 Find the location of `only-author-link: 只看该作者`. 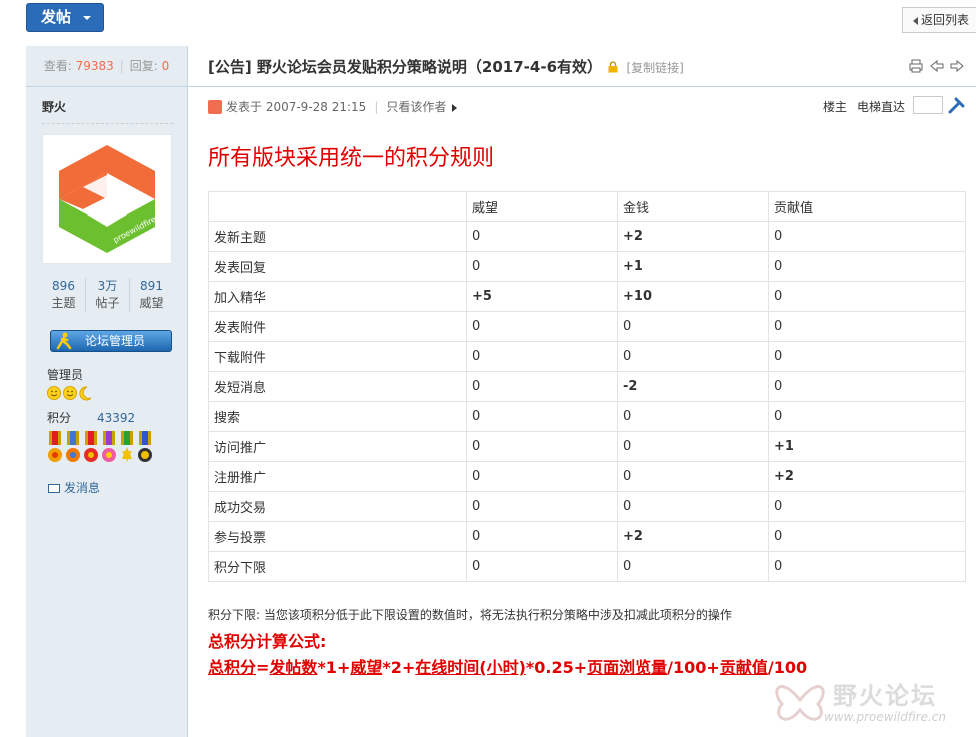

only-author-link: 只看该作者 is located at coordinates (416, 107).